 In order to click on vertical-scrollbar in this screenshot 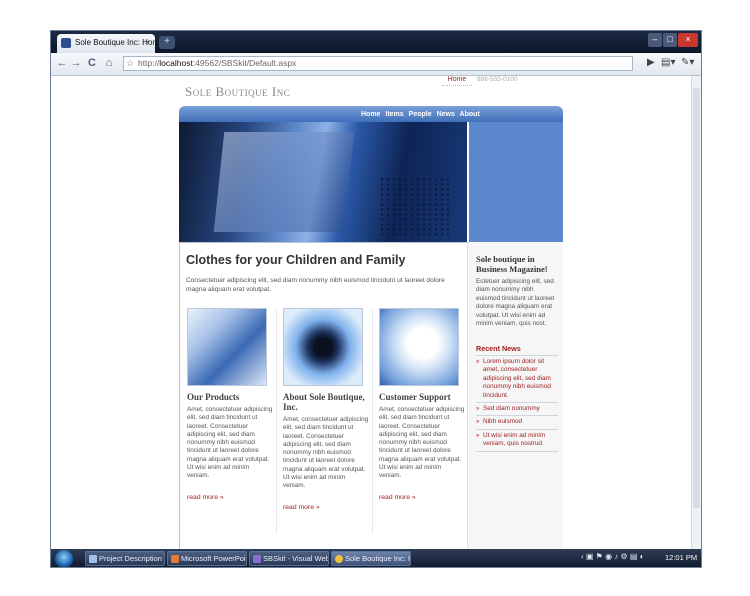, I will do `click(696, 312)`.